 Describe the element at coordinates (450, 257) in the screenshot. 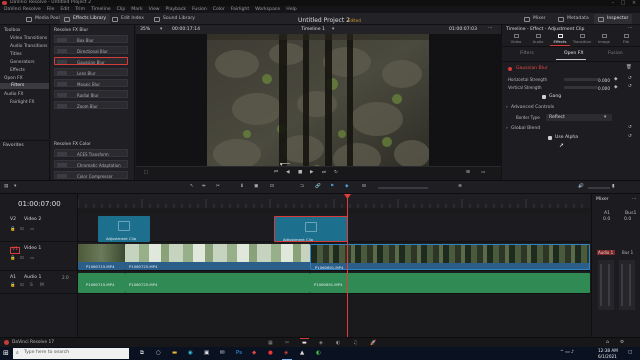

I see `video-clip: P1060691.MP4` at that location.